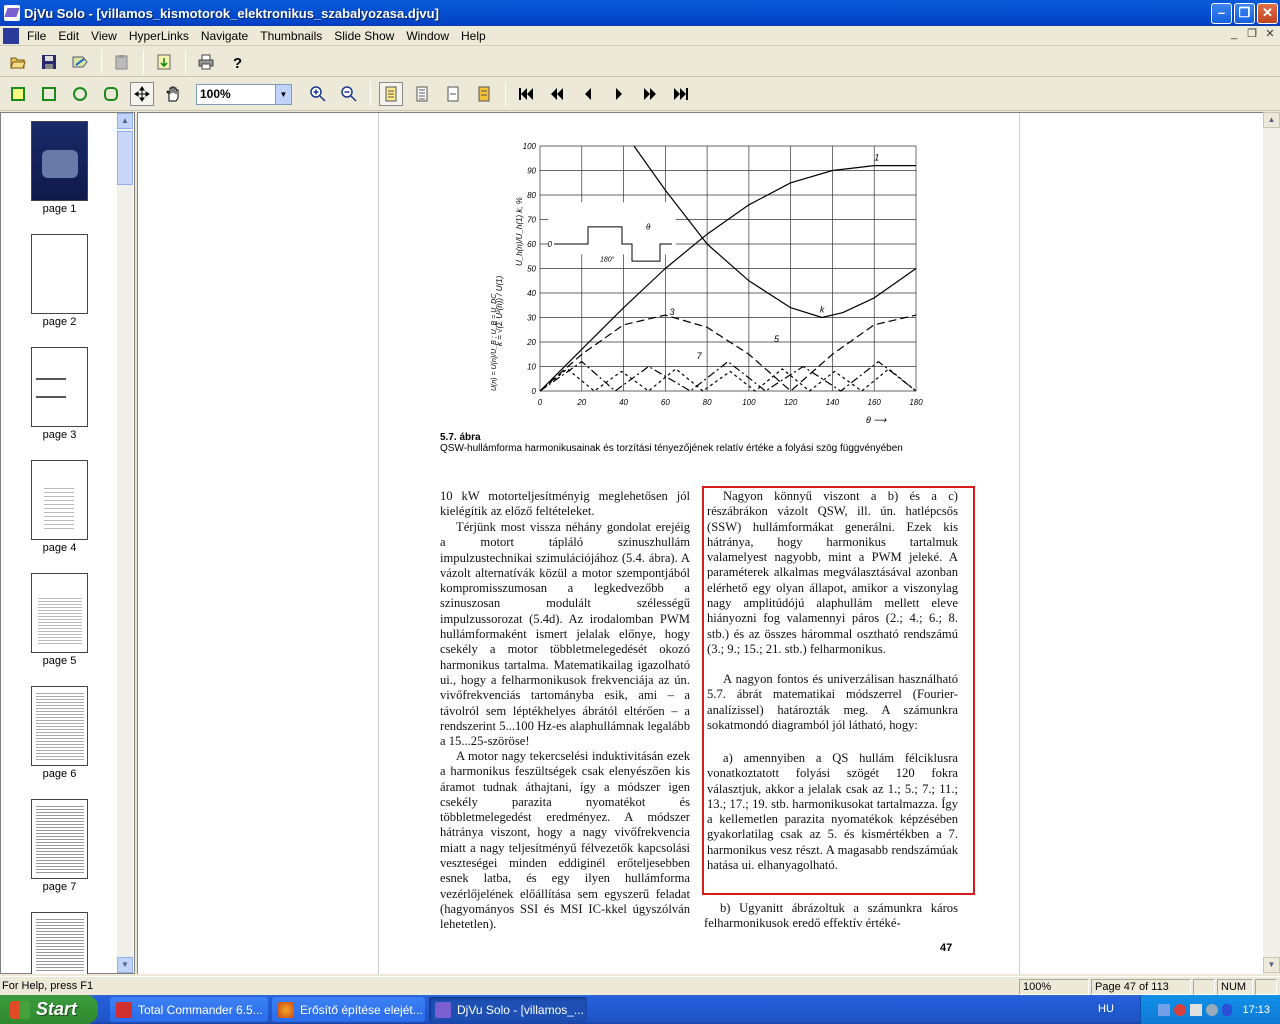 This screenshot has height=1024, width=1280. Describe the element at coordinates (1164, 1009) in the screenshot. I see `network-icon` at that location.